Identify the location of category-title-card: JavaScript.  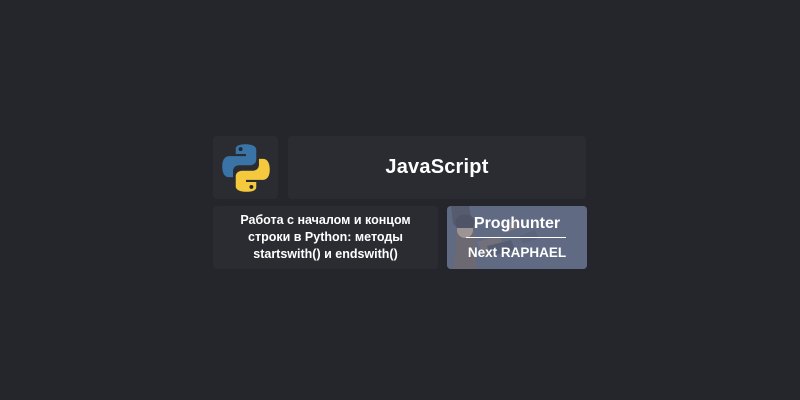
(437, 167).